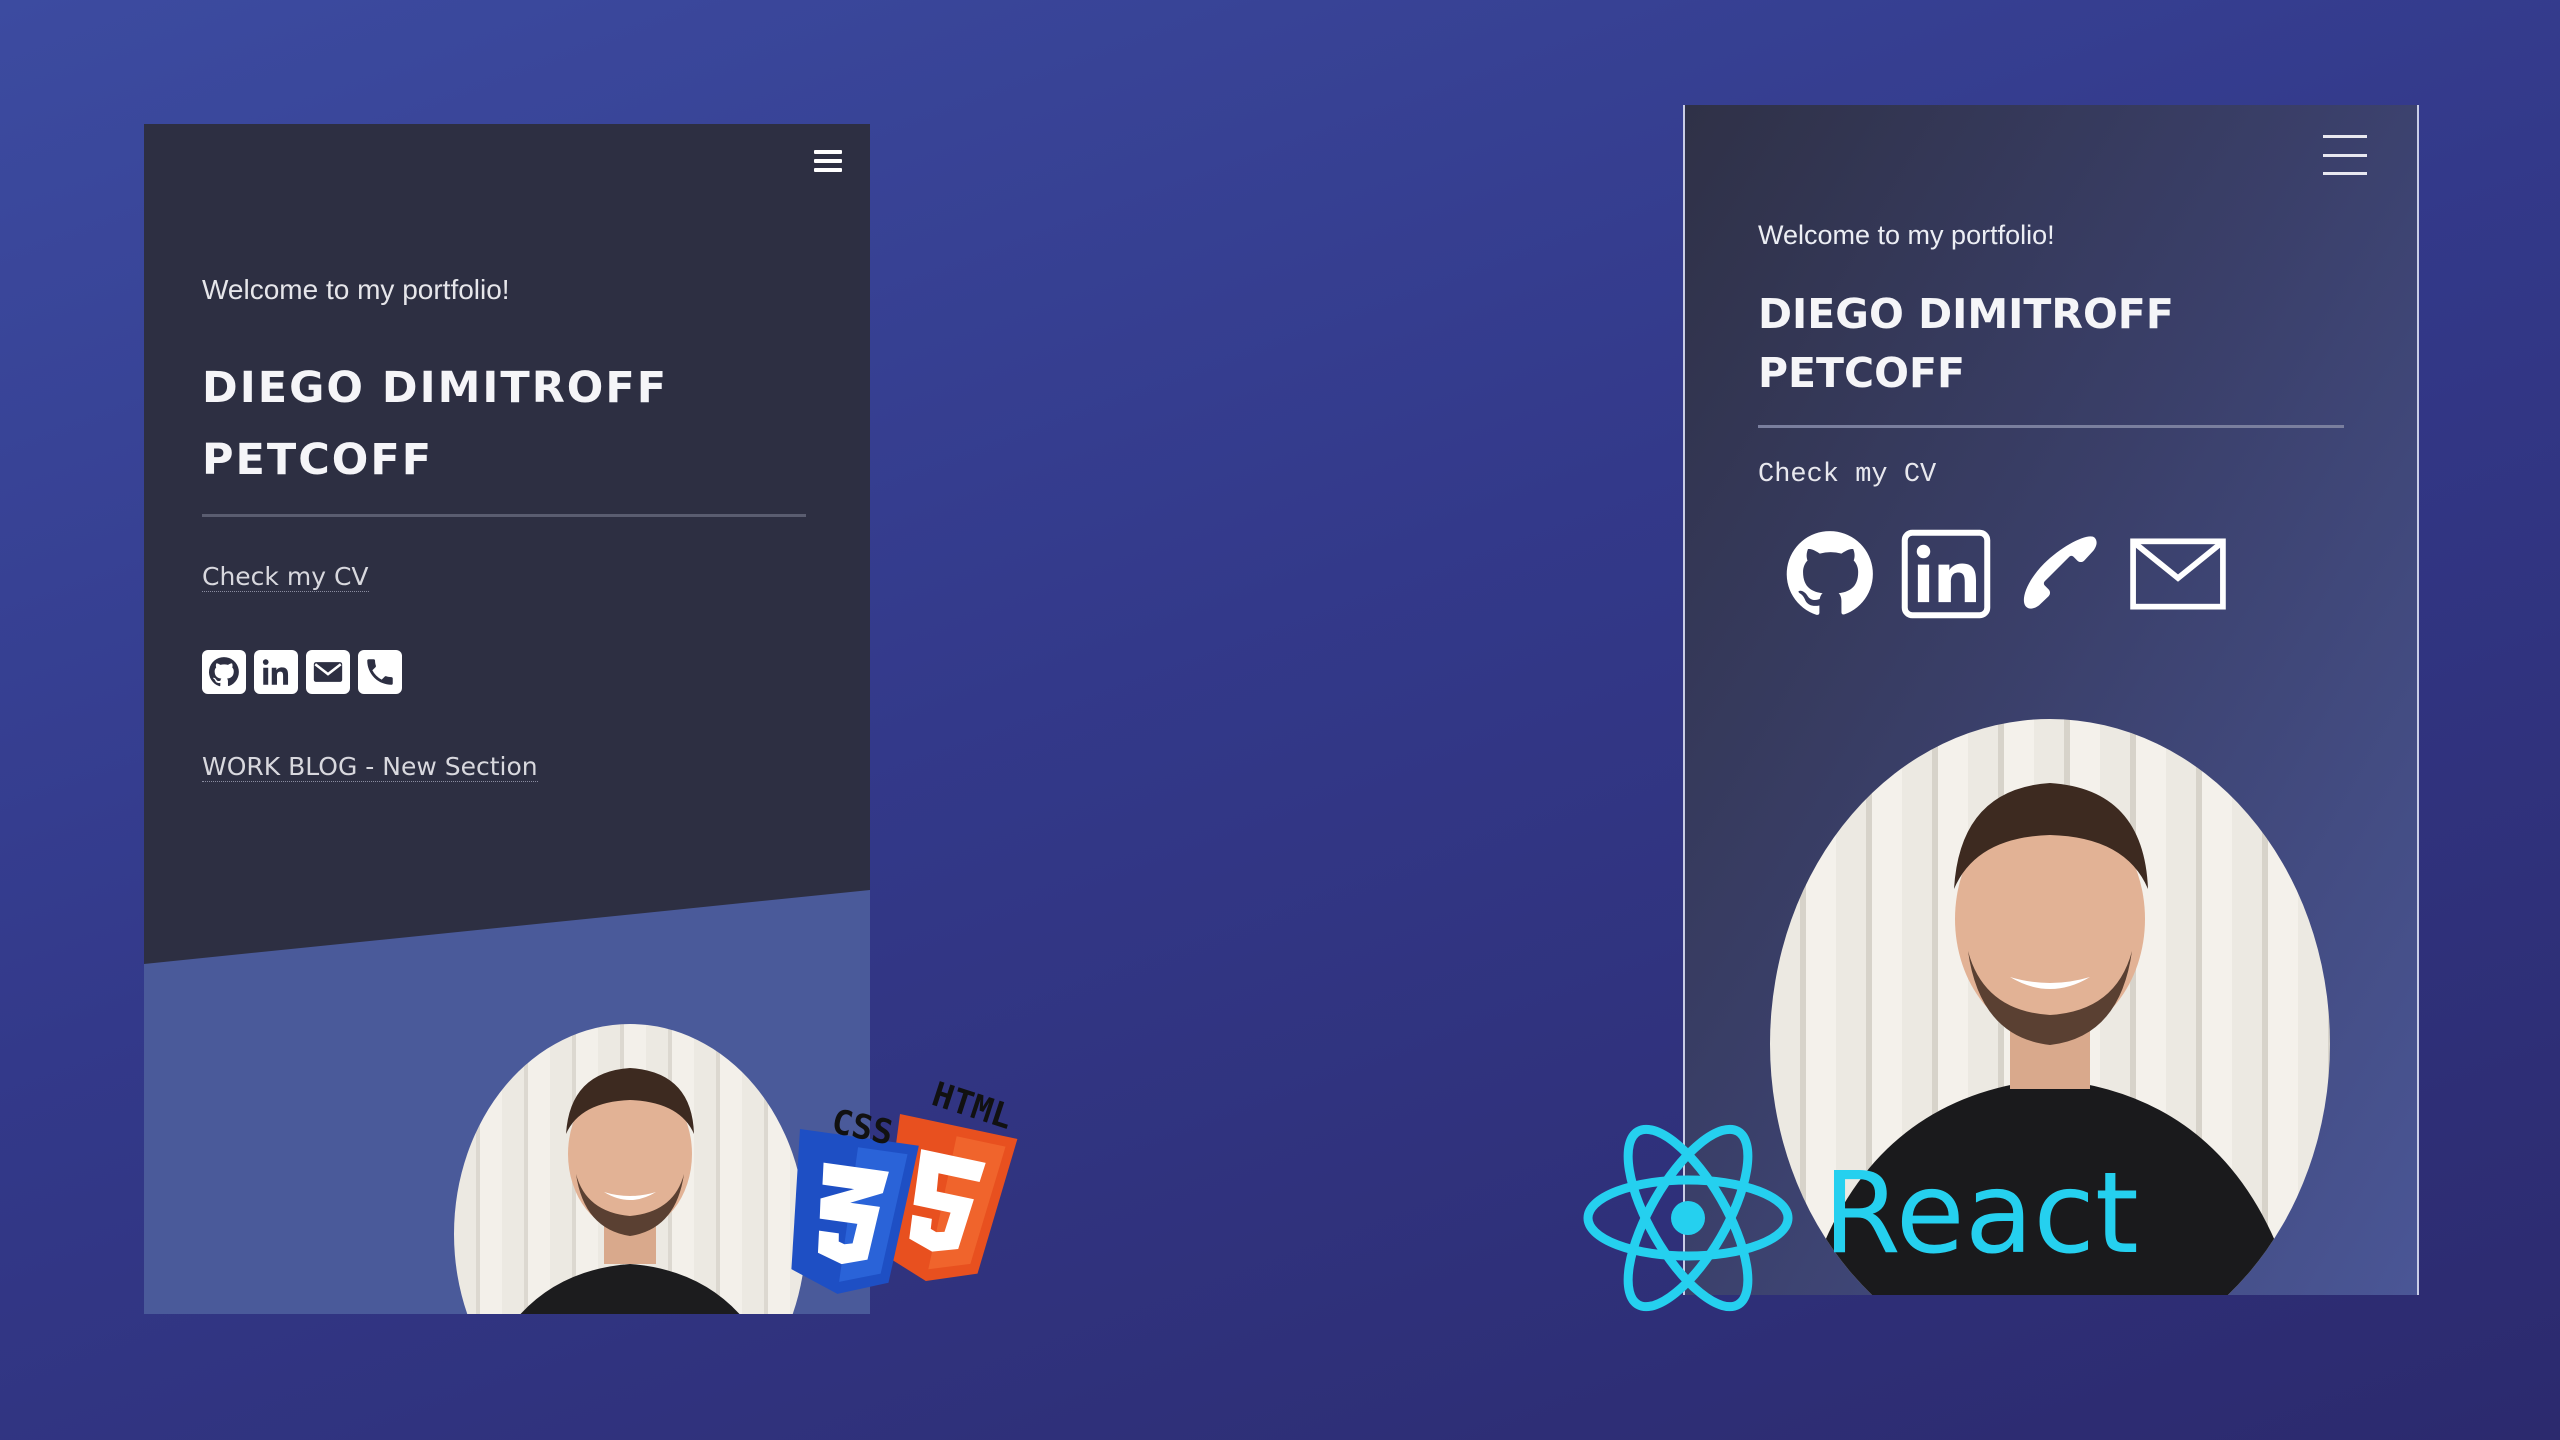  What do you see at coordinates (925, 1189) in the screenshot?
I see `html-css-logo: CSS HTML` at bounding box center [925, 1189].